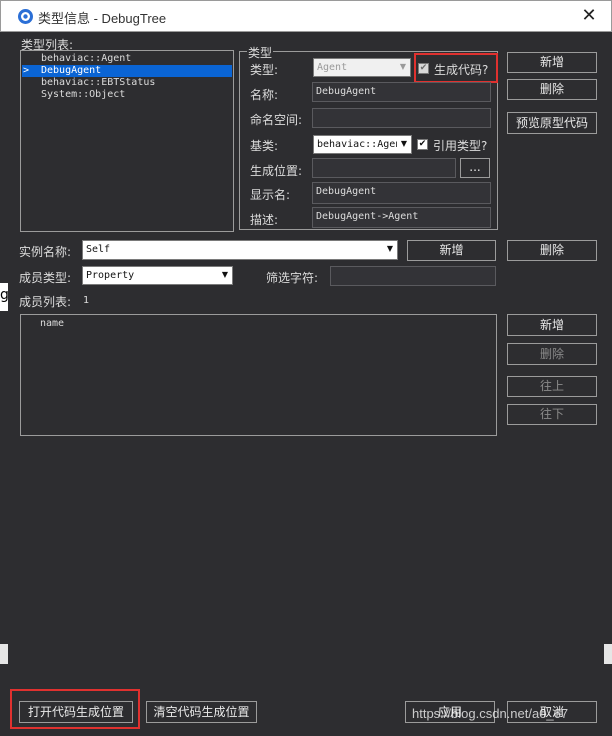 Image resolution: width=612 pixels, height=736 pixels. What do you see at coordinates (201, 712) in the screenshot?
I see `clear-gen-location-button: 清空代码生成位置` at bounding box center [201, 712].